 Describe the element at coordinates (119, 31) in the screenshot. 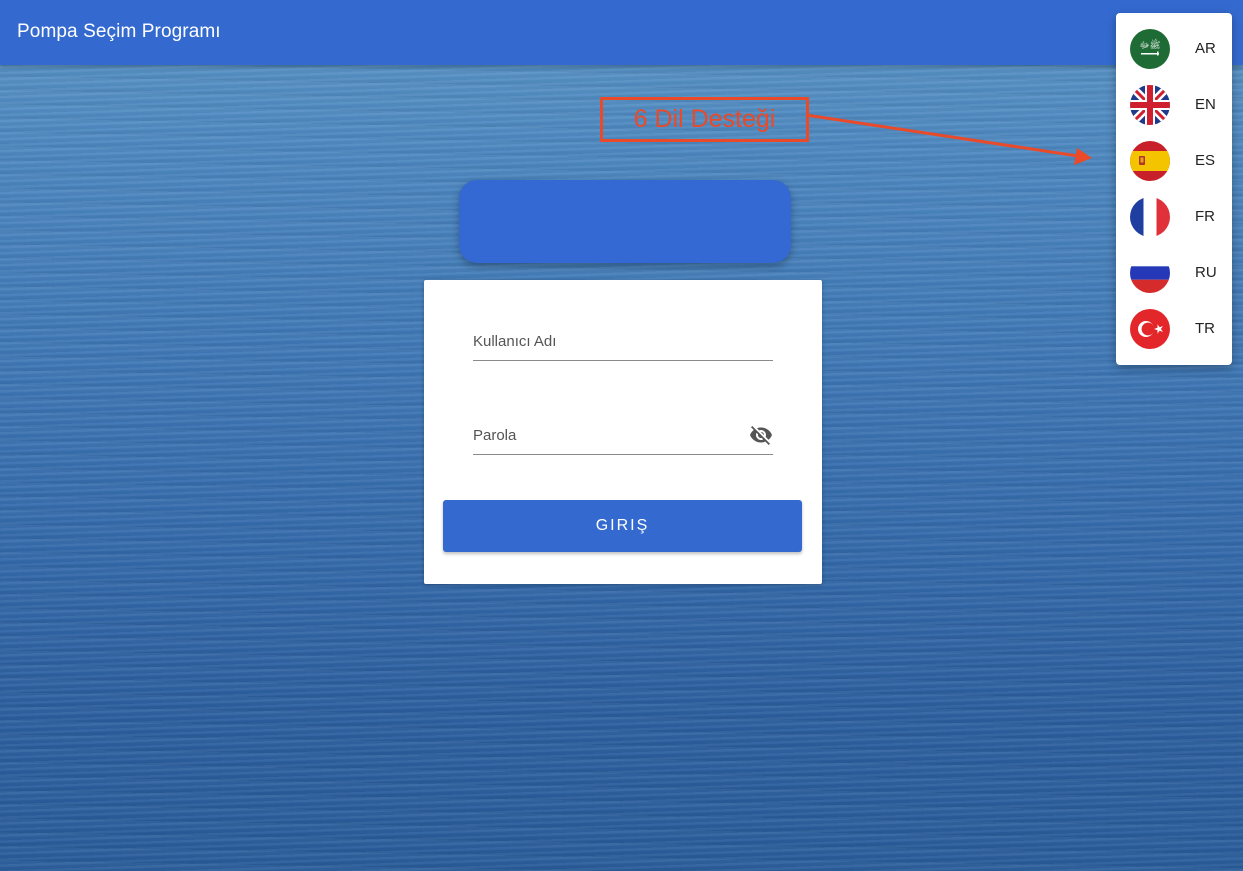

I see `app-title: Pompa Seçim Programı` at that location.